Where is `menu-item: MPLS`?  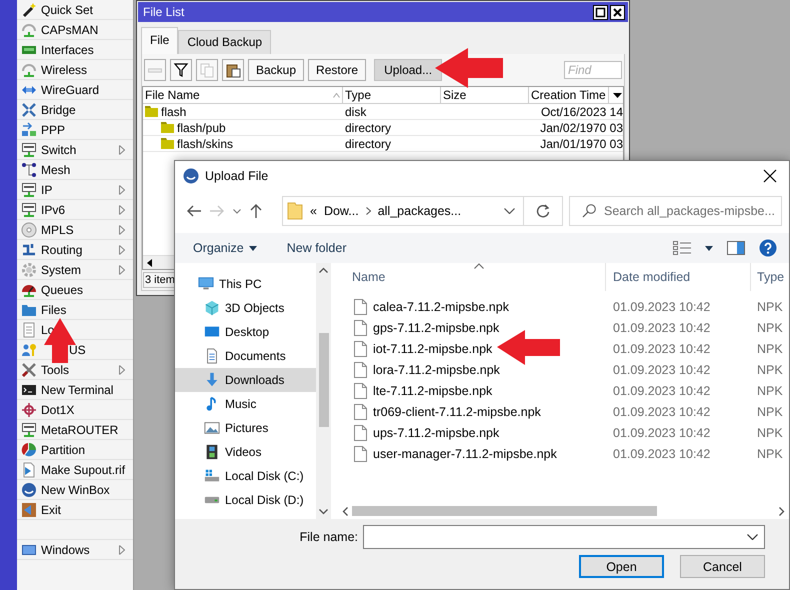
menu-item: MPLS is located at coordinates (75, 230).